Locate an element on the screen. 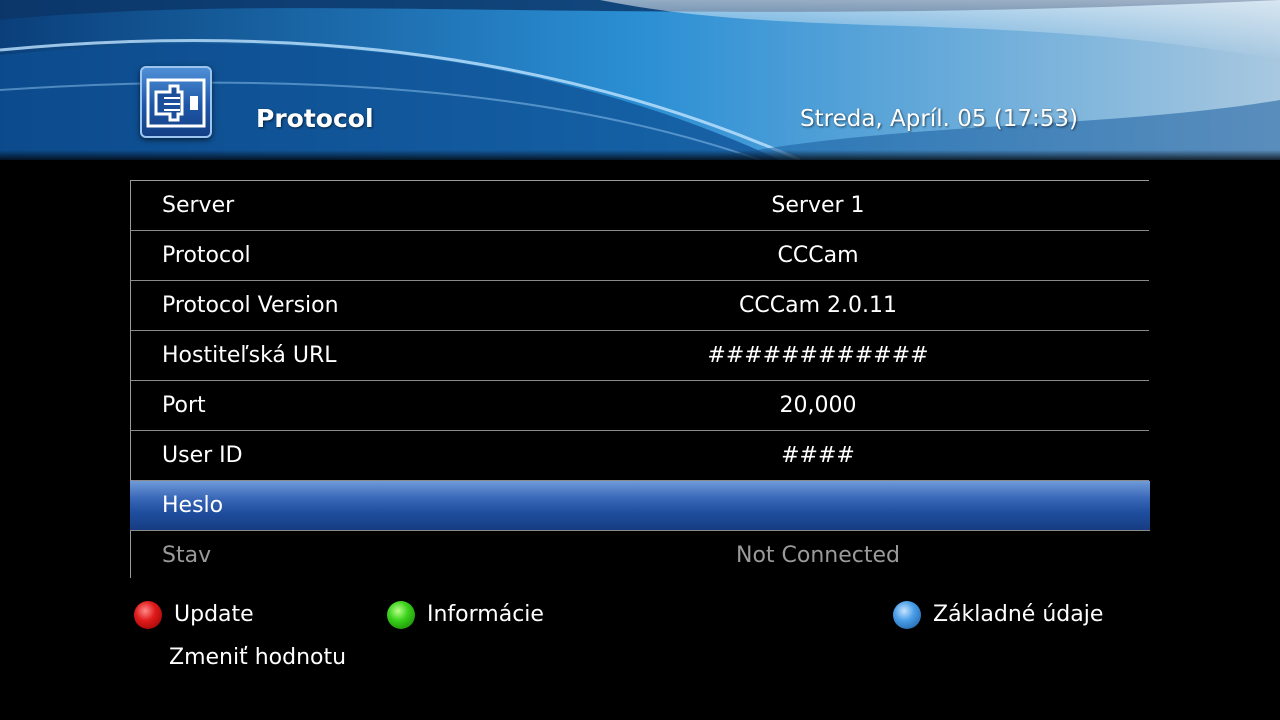 The width and height of the screenshot is (1280, 720). row-label: Protocol is located at coordinates (206, 255).